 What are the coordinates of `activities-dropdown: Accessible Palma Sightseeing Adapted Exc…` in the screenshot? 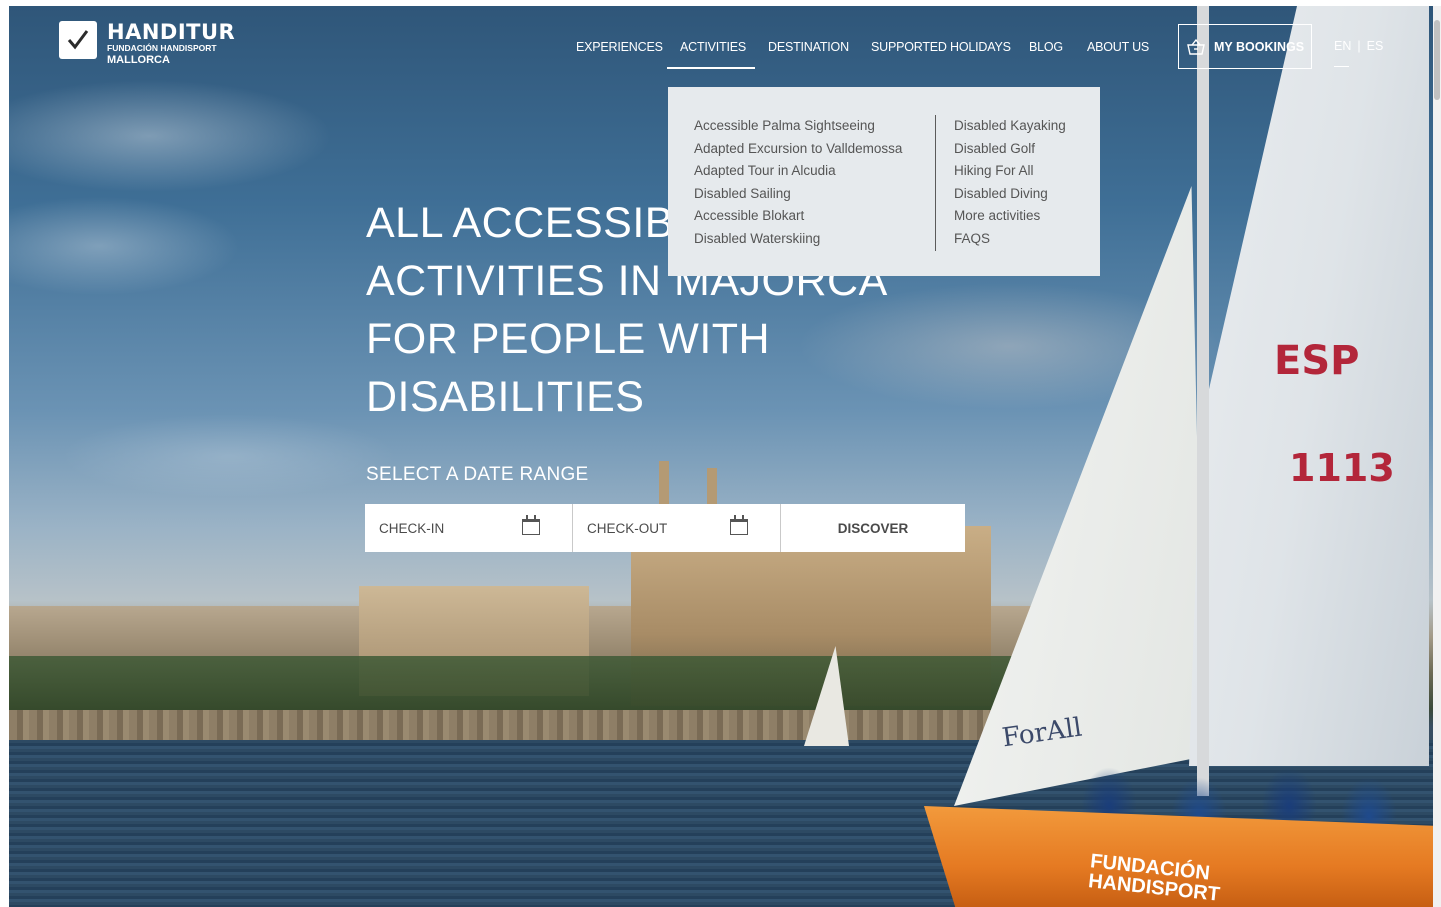 It's located at (884, 181).